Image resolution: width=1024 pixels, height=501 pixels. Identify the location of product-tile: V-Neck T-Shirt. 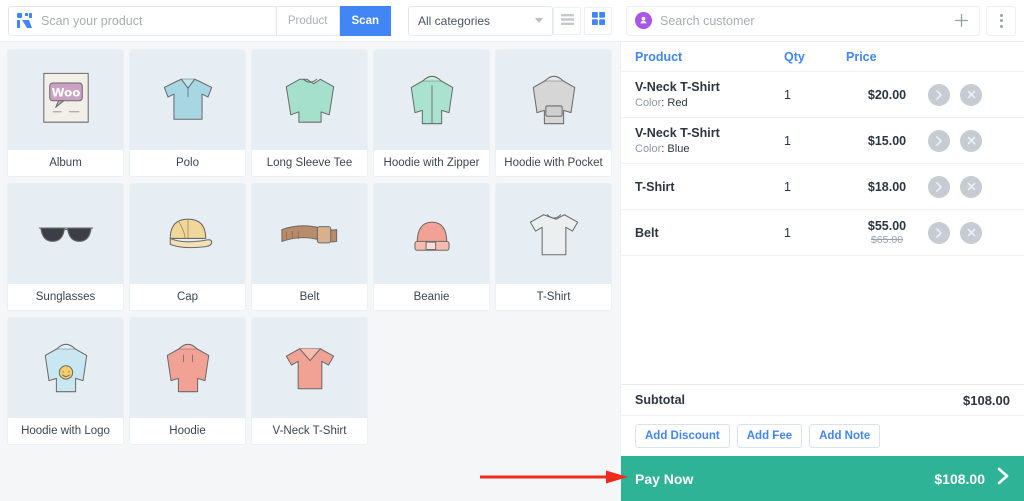
(309, 381).